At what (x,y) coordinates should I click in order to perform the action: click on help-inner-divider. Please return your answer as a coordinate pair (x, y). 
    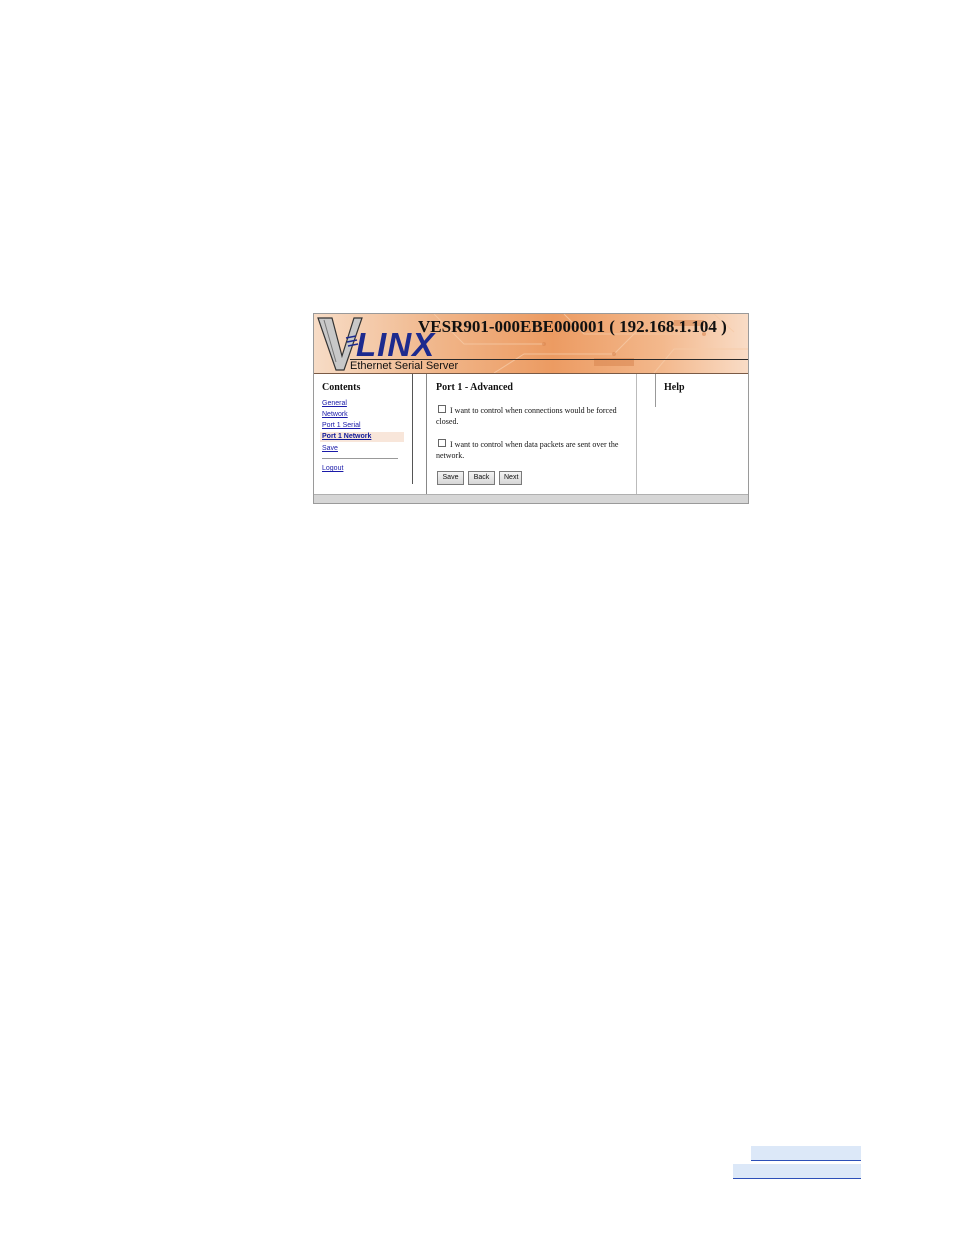
    Looking at the image, I should click on (655, 390).